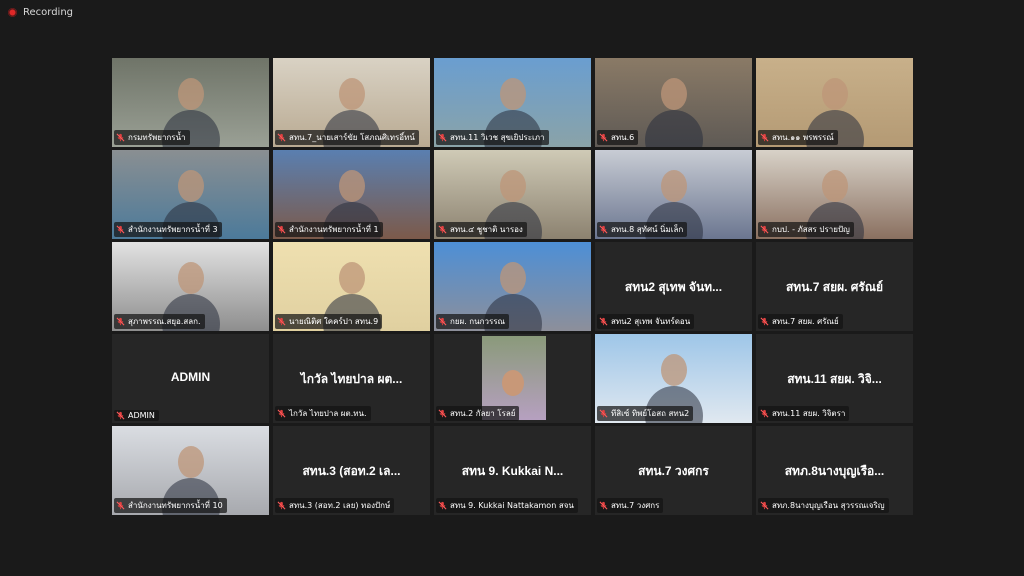  What do you see at coordinates (157, 137) in the screenshot?
I see `participant-name: กรมทรัพยากรน้ำ` at bounding box center [157, 137].